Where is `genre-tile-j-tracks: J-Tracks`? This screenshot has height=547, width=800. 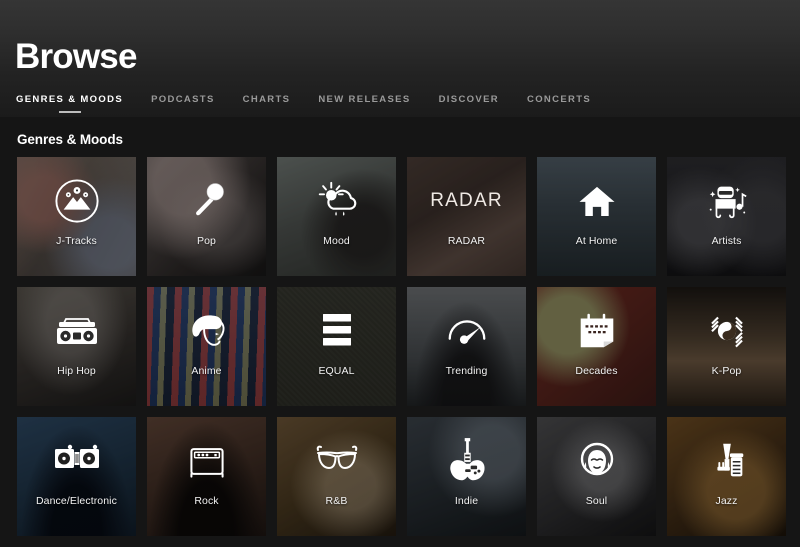
genre-tile-j-tracks: J-Tracks is located at coordinates (76, 216).